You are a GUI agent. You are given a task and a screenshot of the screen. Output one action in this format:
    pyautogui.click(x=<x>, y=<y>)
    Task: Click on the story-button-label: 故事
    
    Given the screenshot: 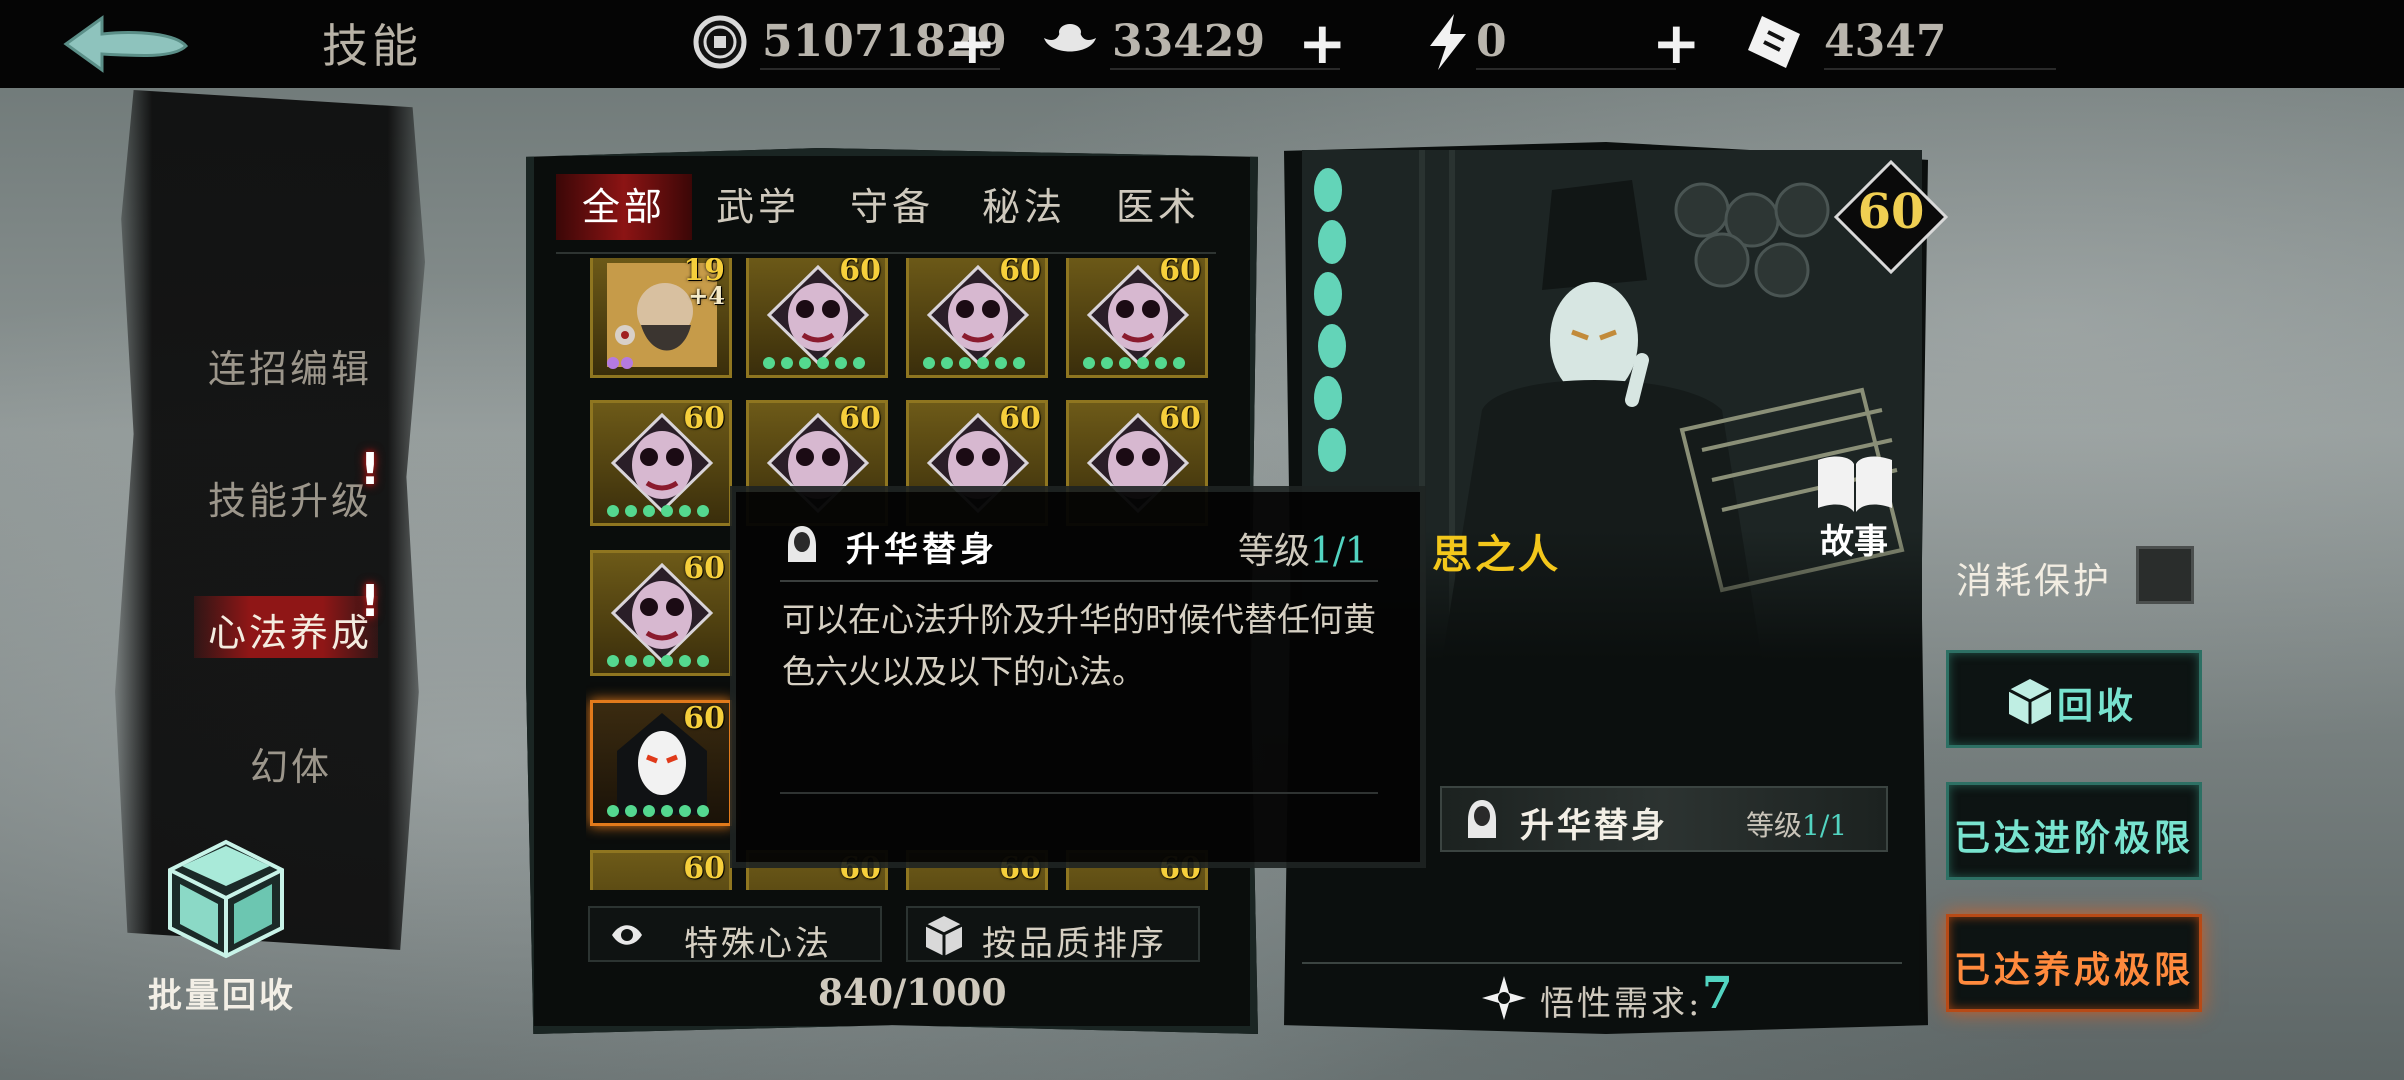 What is the action you would take?
    pyautogui.click(x=1854, y=538)
    